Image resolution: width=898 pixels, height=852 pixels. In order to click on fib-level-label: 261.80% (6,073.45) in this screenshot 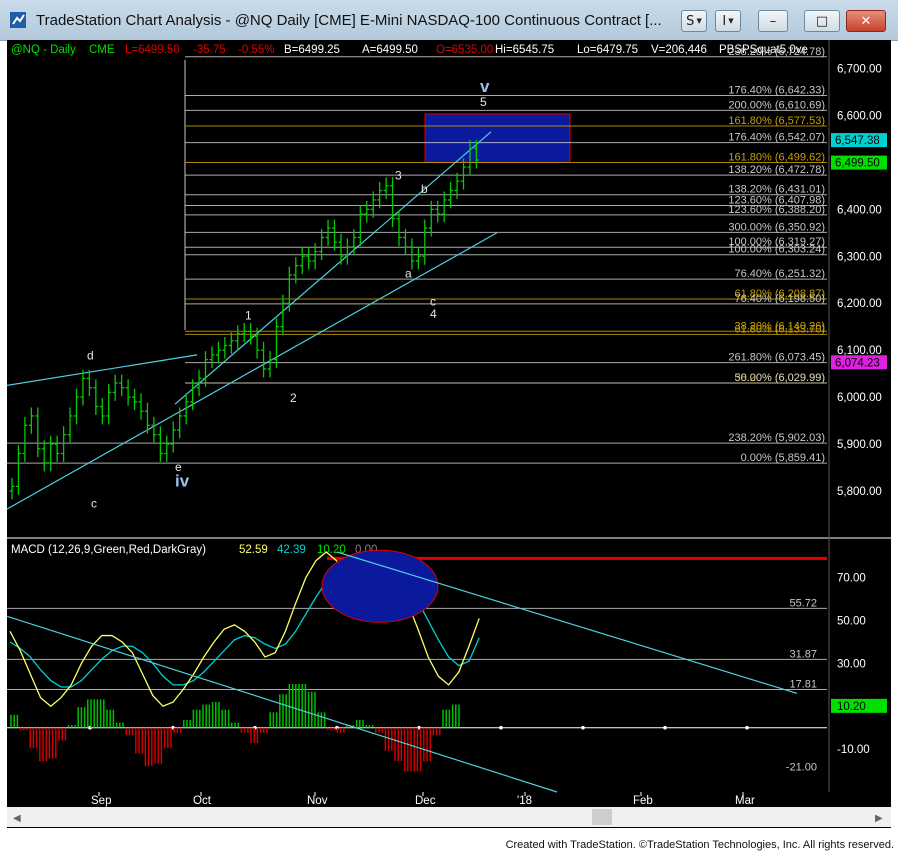, I will do `click(776, 358)`.